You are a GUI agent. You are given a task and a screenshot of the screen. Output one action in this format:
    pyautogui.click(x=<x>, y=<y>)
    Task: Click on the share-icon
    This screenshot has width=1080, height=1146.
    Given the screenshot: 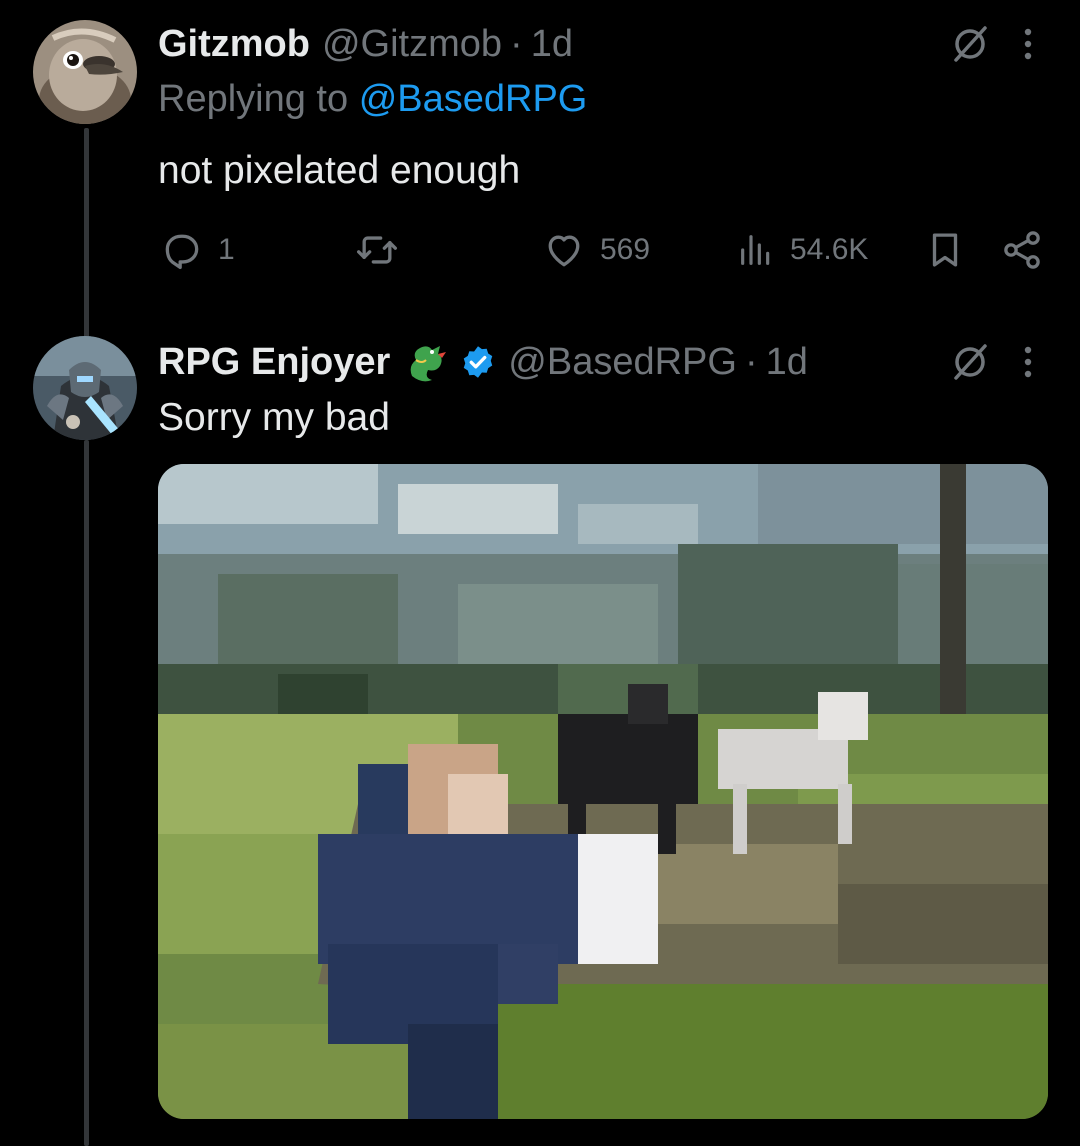 What is the action you would take?
    pyautogui.click(x=1022, y=250)
    